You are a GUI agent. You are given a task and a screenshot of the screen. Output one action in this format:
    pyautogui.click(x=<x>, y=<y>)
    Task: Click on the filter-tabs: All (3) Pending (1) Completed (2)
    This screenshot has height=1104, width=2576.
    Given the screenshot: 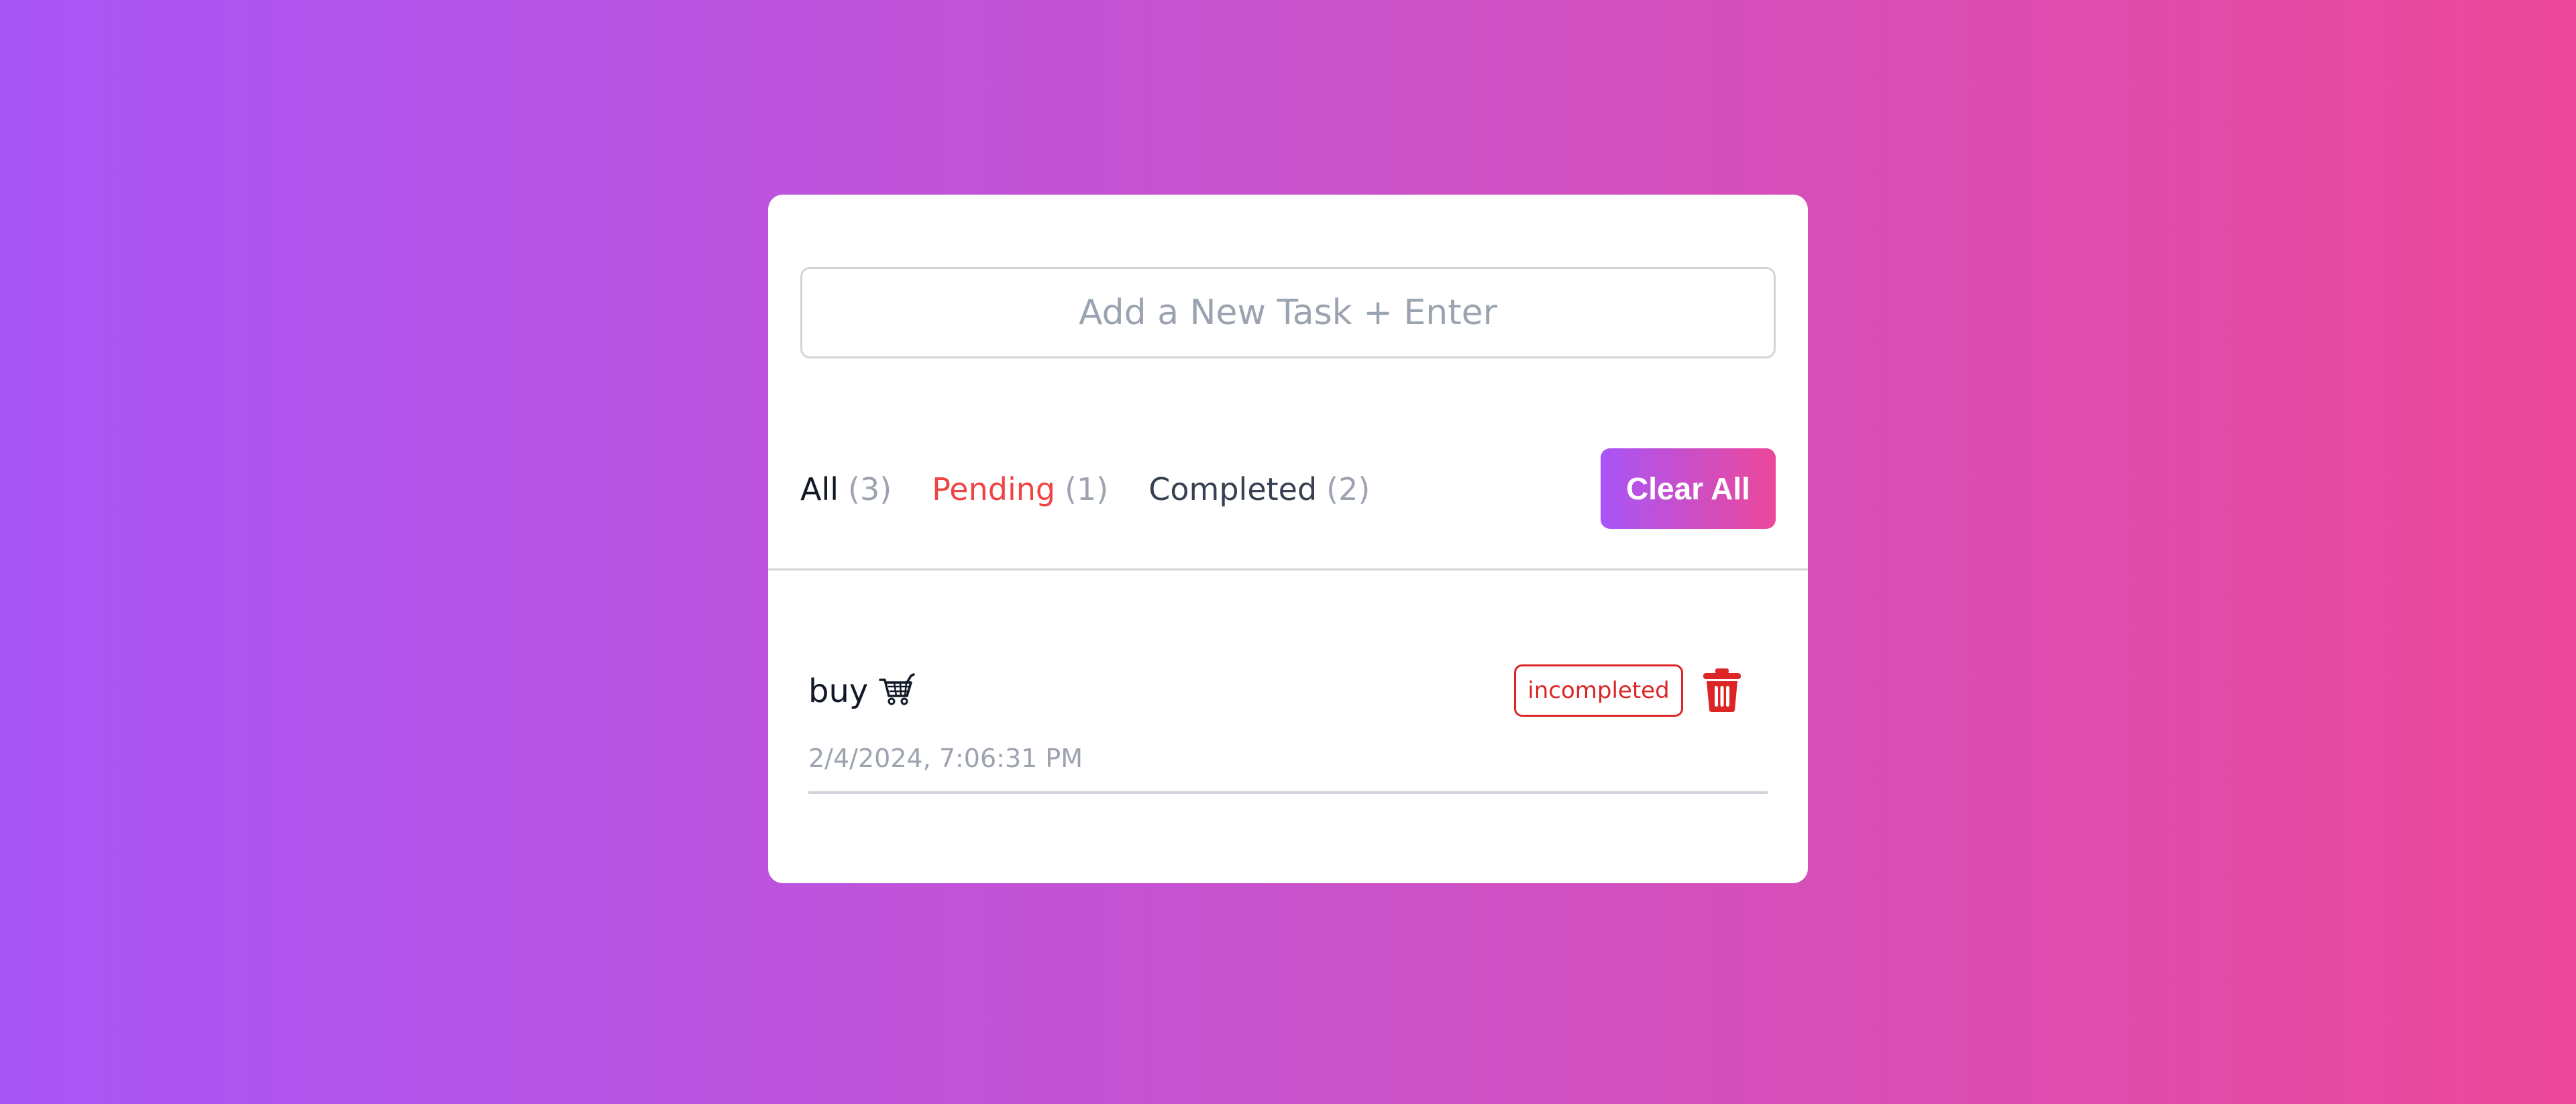 What is the action you would take?
    pyautogui.click(x=1105, y=489)
    